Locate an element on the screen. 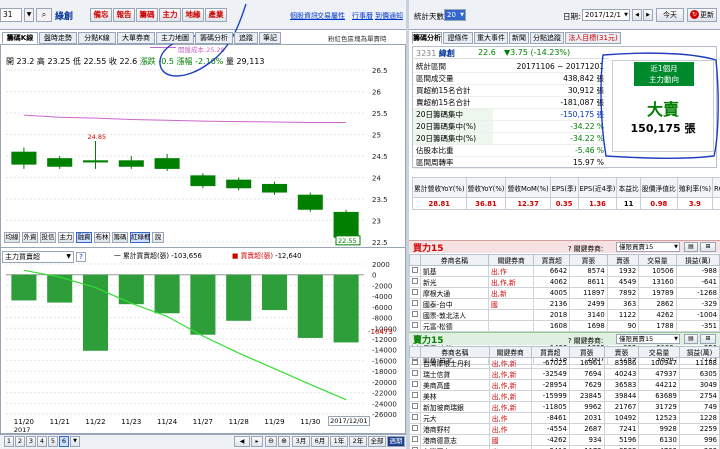 Image resolution: width=720 pixels, height=449 pixels. filter-btn-8: 說 is located at coordinates (158, 237).